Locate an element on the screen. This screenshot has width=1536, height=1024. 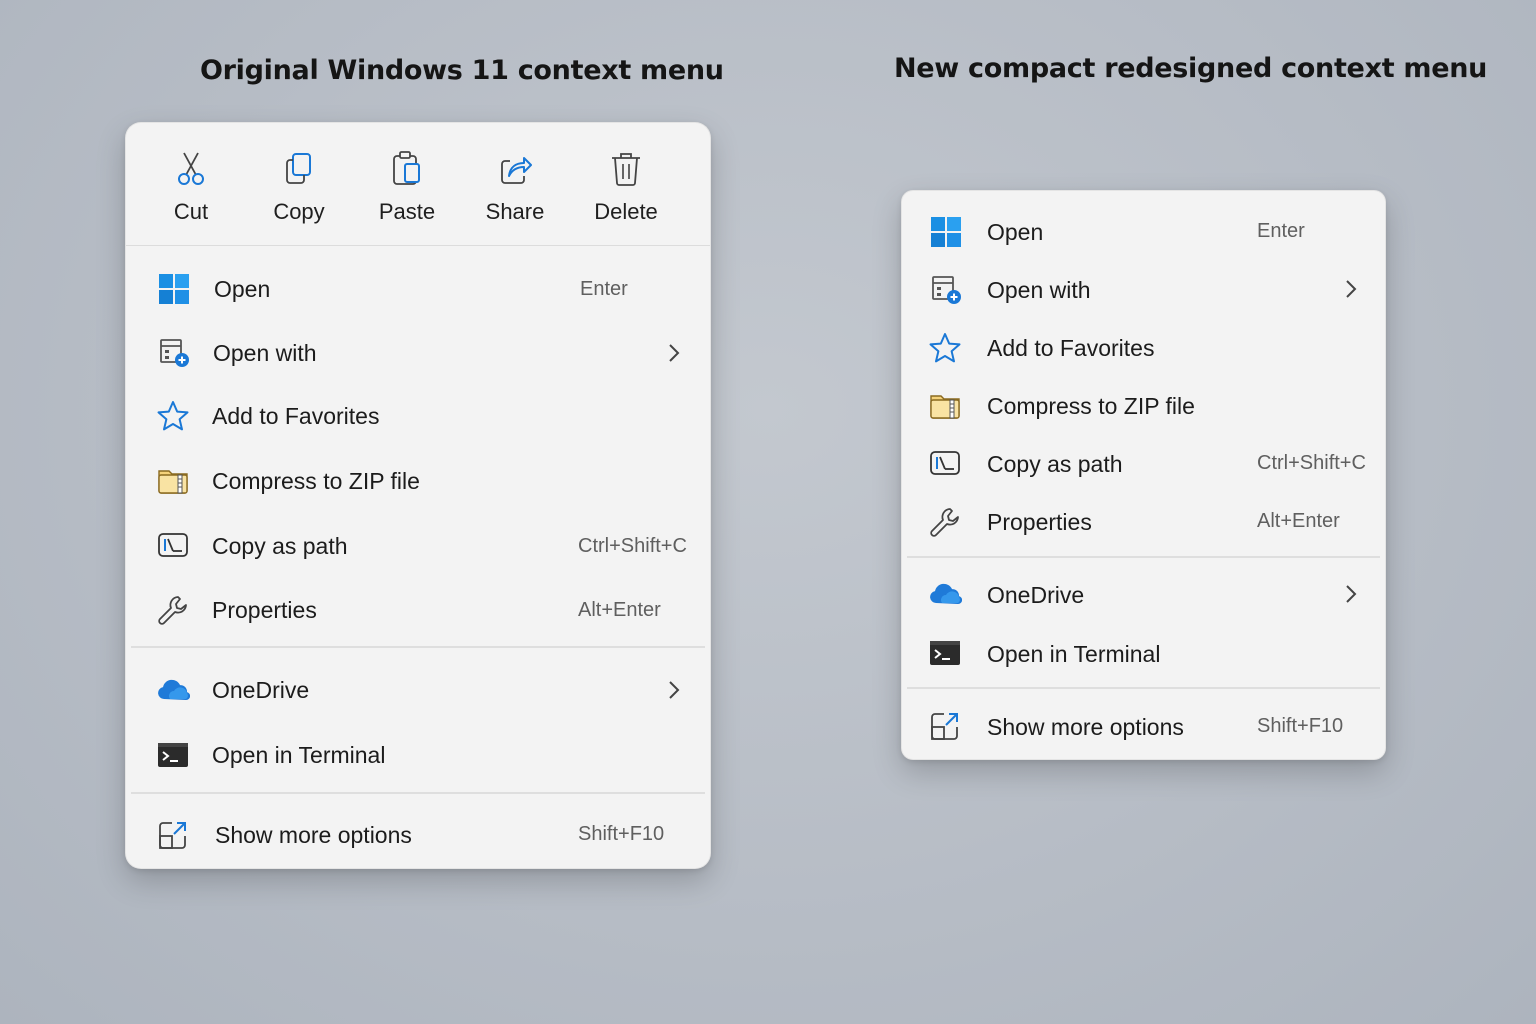
cut-label: Cut is located at coordinates (191, 211).